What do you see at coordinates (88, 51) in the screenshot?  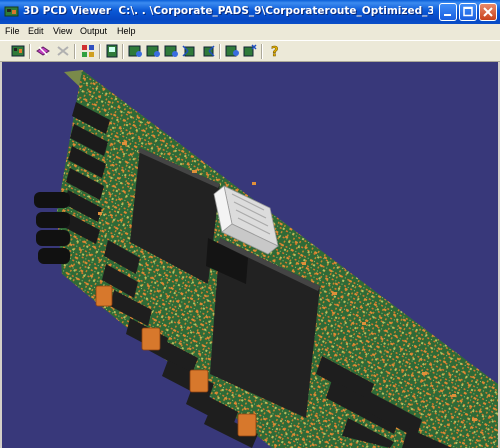 I see `grid-icon` at bounding box center [88, 51].